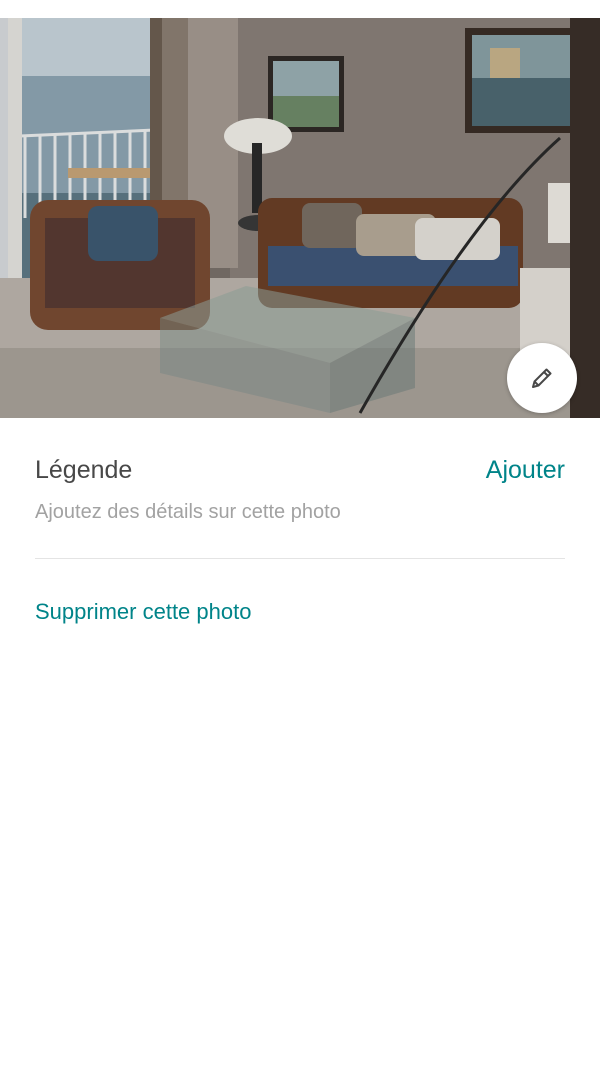  Describe the element at coordinates (188, 512) in the screenshot. I see `caption-hint: Ajoutez des détails sur cette photo` at that location.